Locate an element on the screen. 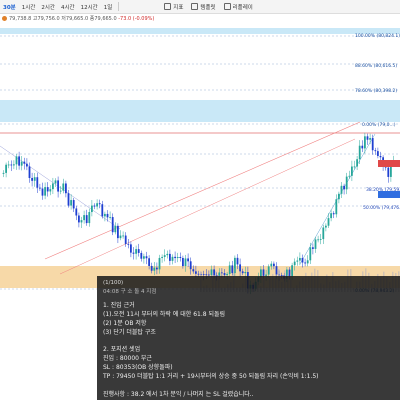 The image size is (400, 400). indicator-button: 지표 is located at coordinates (173, 7).